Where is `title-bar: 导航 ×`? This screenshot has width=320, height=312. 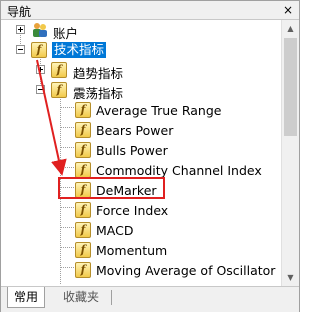
title-bar: 导航 × is located at coordinates (150, 10).